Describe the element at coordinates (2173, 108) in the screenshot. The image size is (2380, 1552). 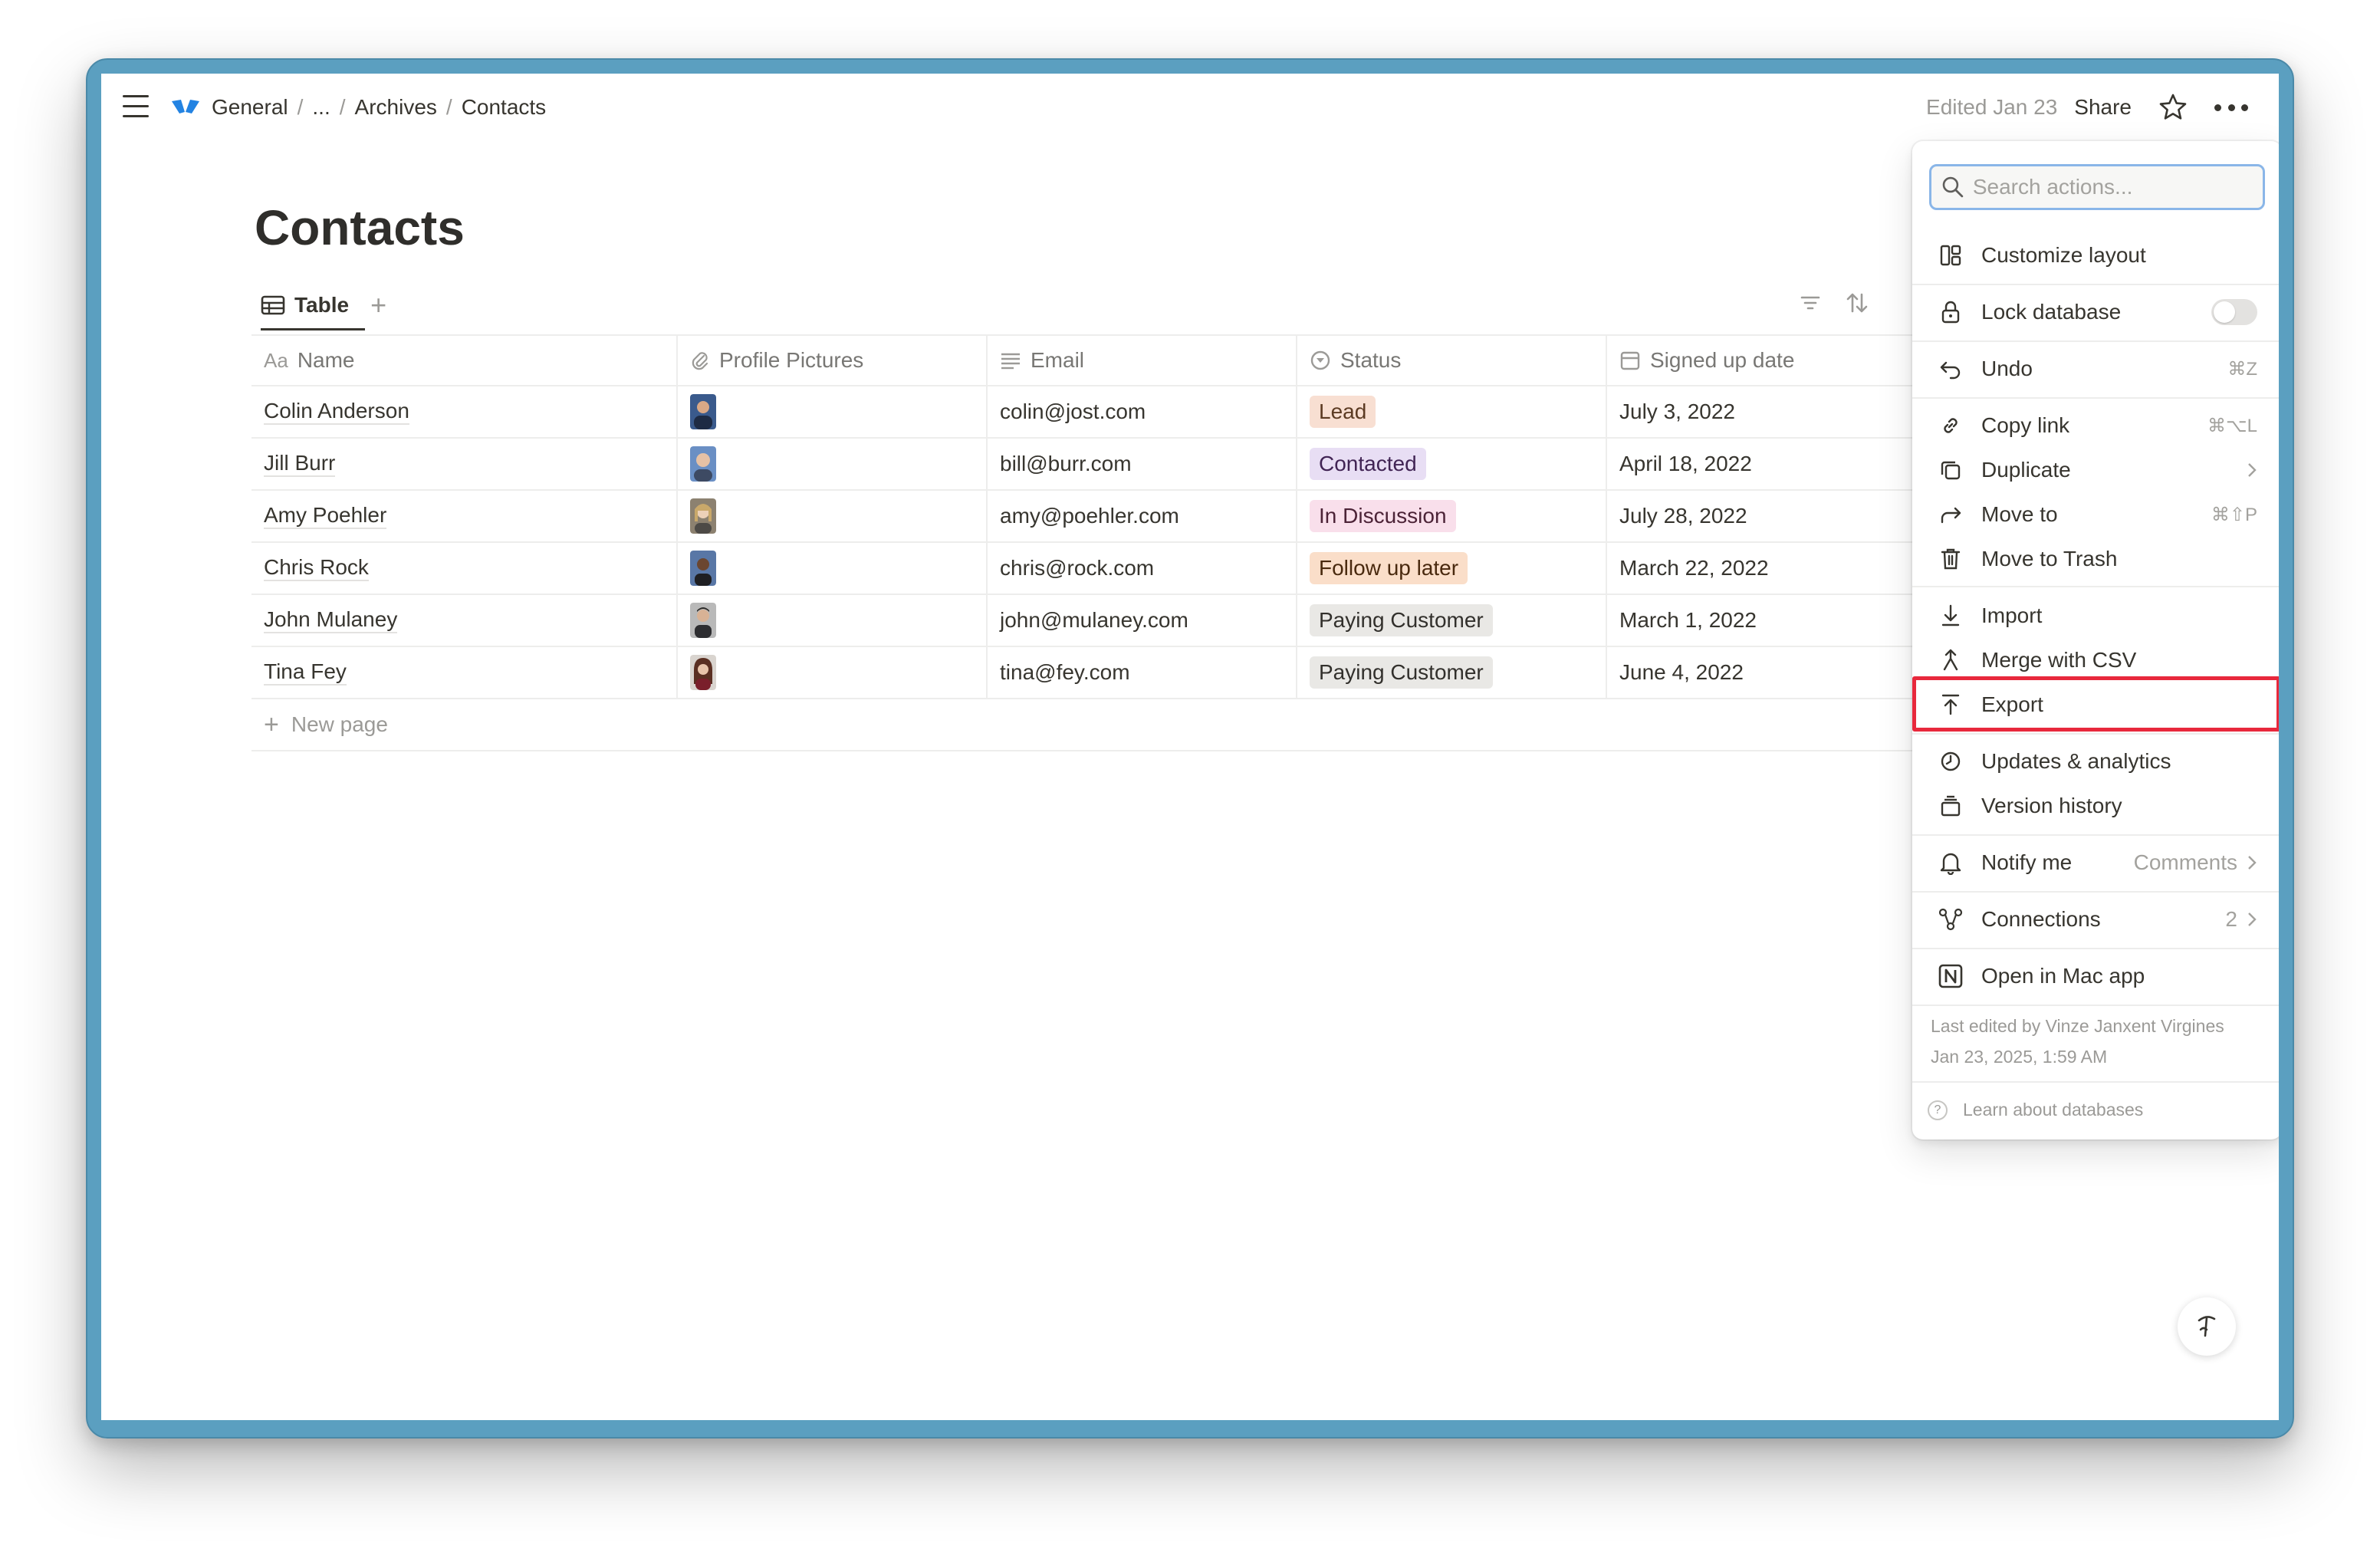
I see `star-icon` at that location.